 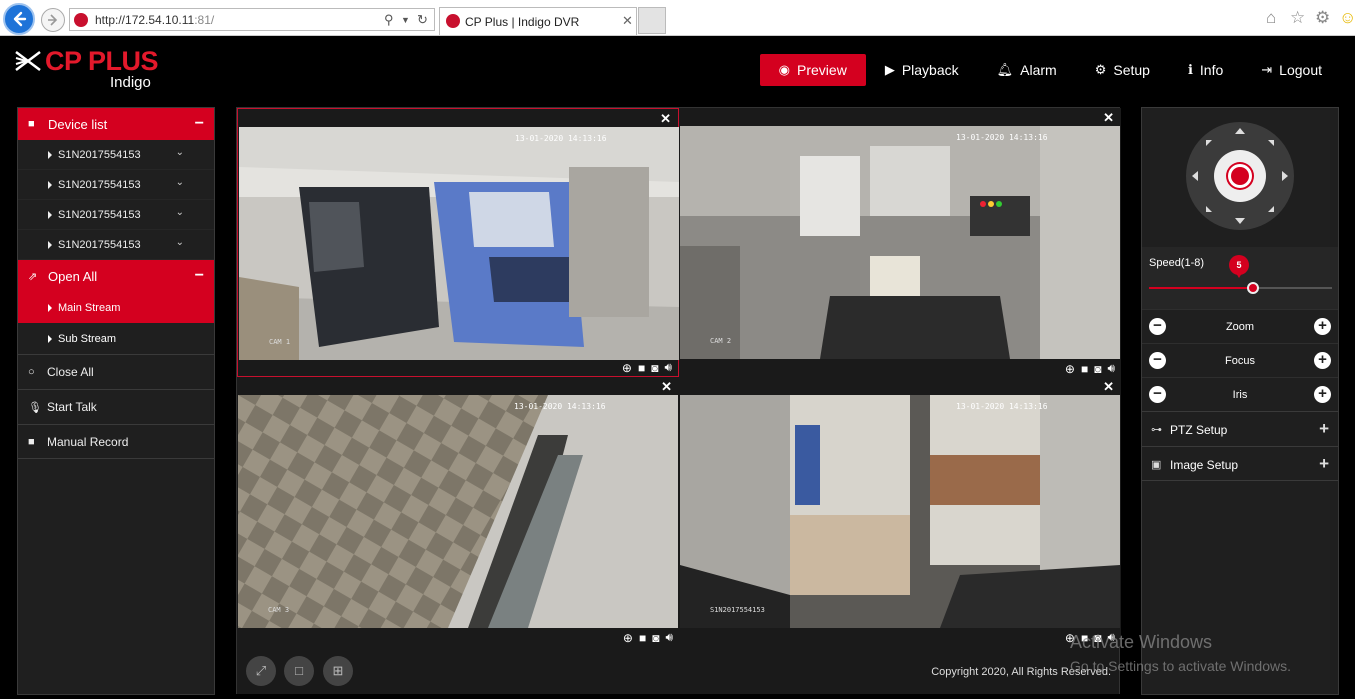 I want to click on arrow-left-icon, so click(x=20, y=19).